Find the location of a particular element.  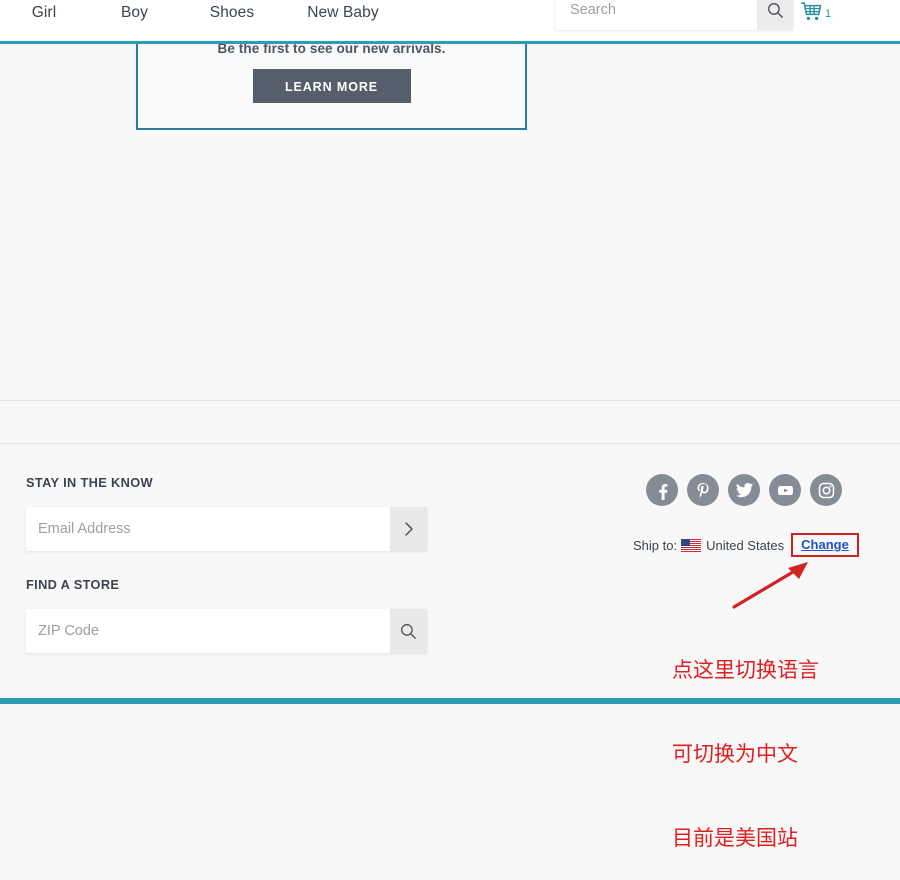

shopping-cart-icon is located at coordinates (811, 11).